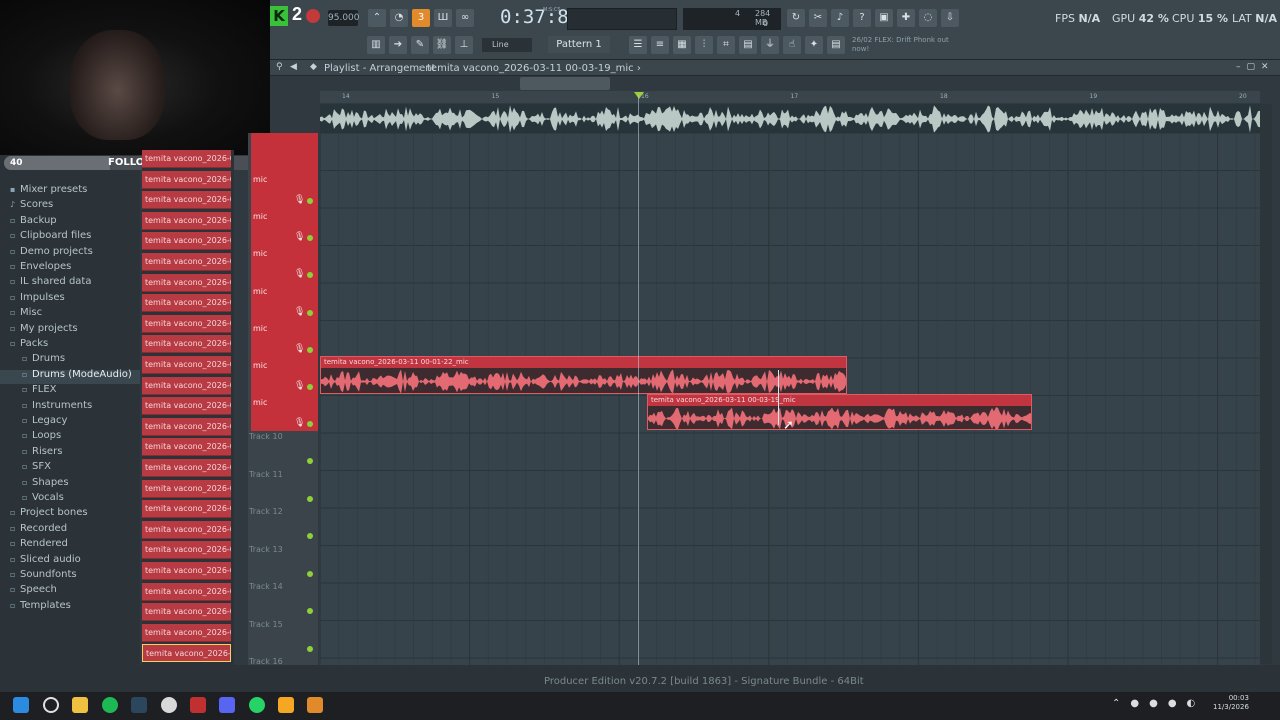 This screenshot has width=1280, height=720. Describe the element at coordinates (31, 204) in the screenshot. I see `browser-item: ♪ Scores` at that location.